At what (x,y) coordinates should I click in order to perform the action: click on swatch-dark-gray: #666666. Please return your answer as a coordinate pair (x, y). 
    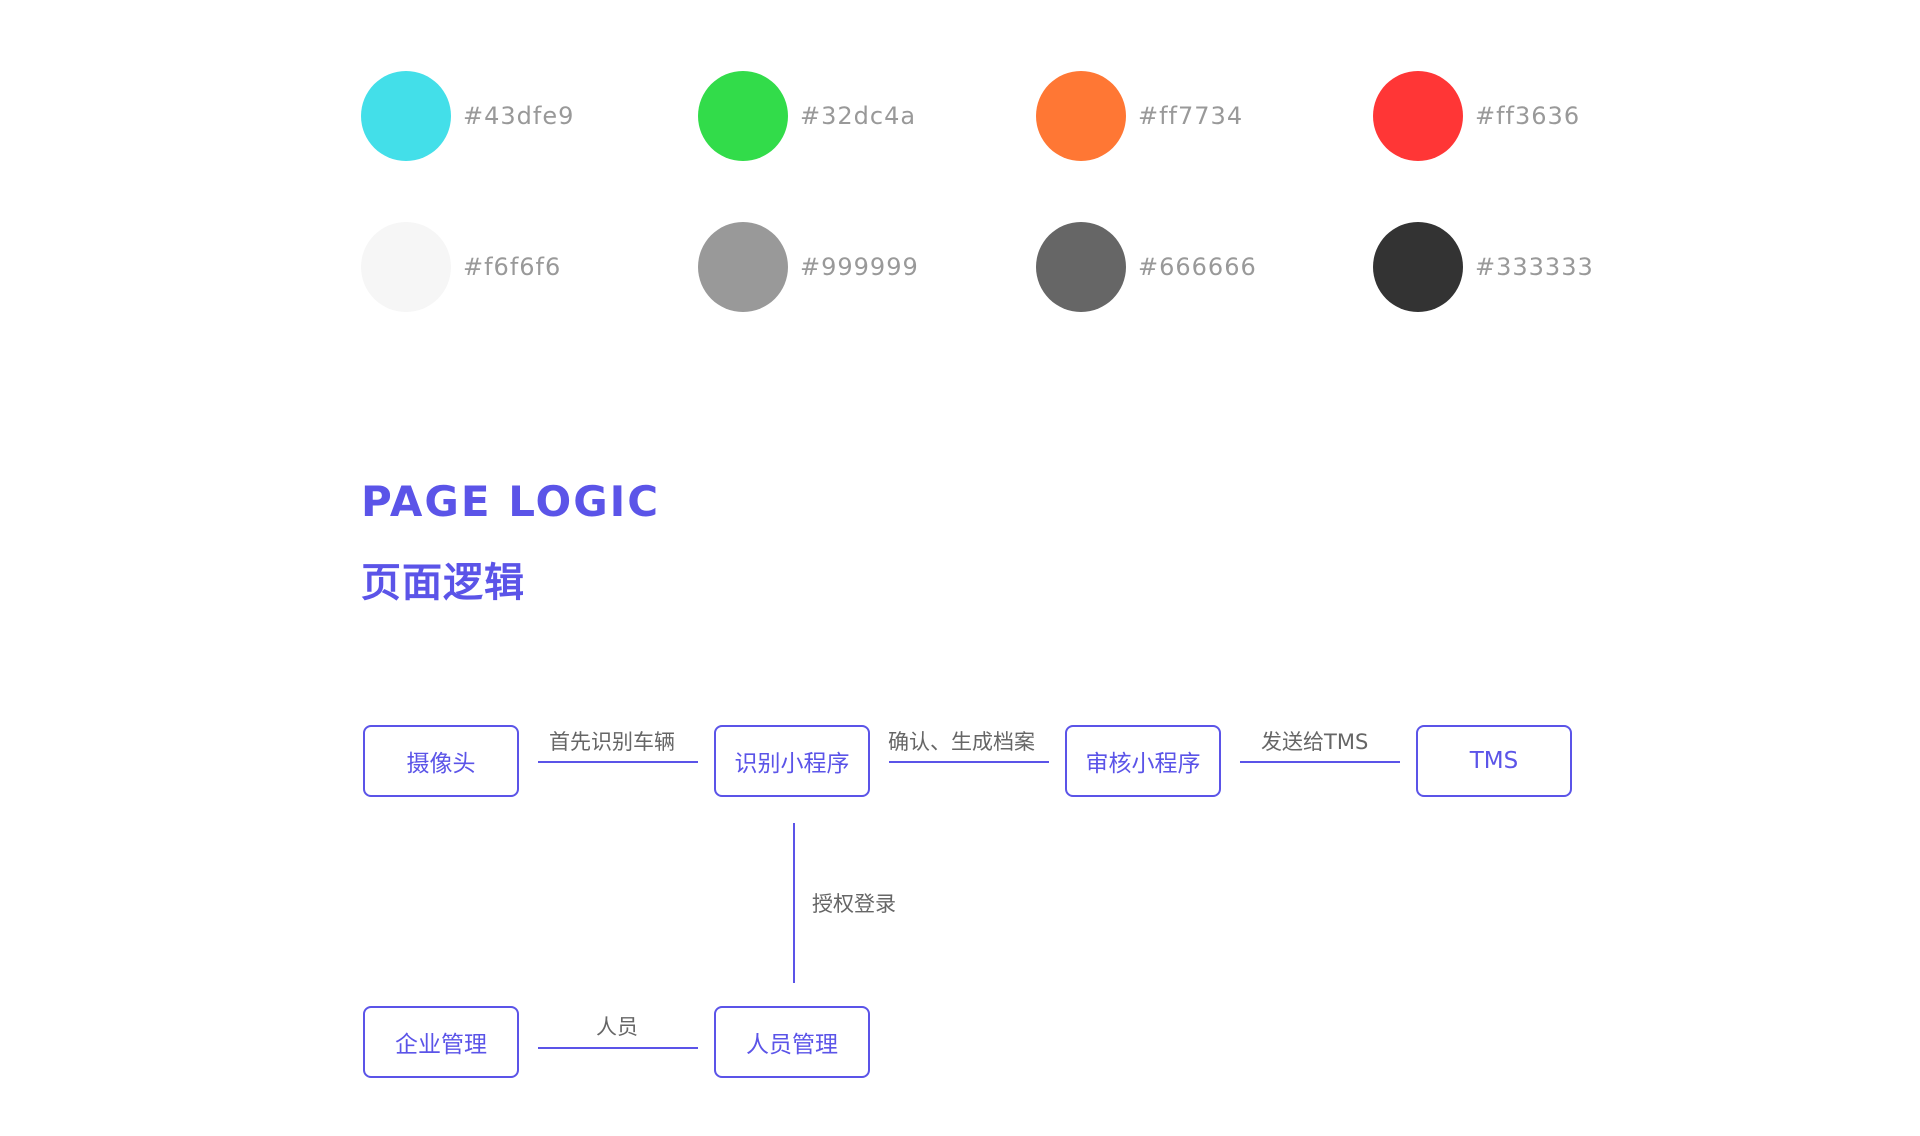
    Looking at the image, I should click on (1146, 267).